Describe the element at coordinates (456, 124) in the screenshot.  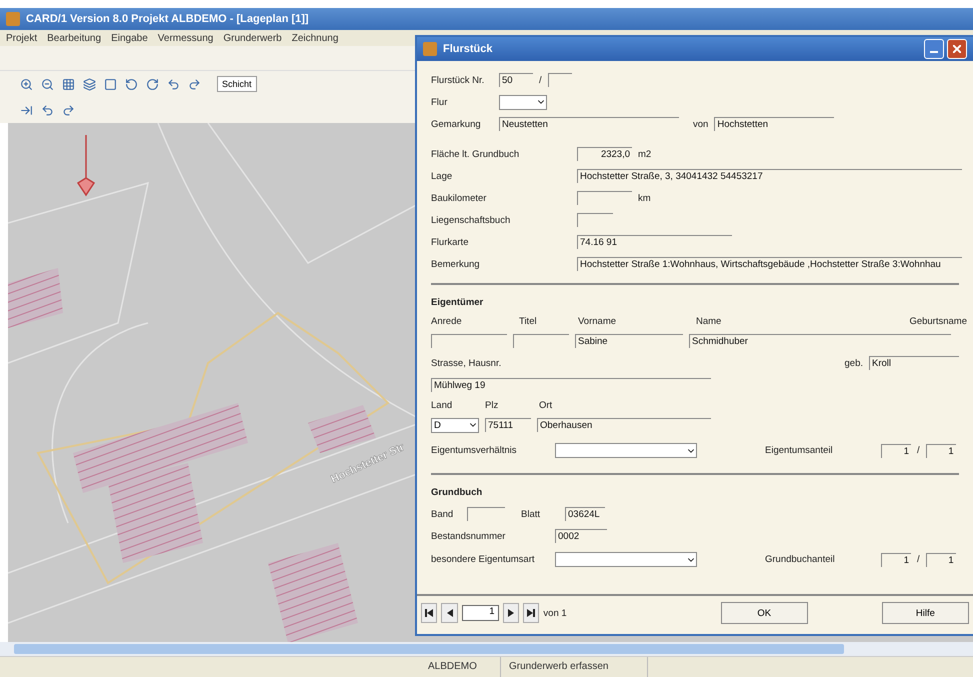
I see `field-label: Gemarkung` at that location.